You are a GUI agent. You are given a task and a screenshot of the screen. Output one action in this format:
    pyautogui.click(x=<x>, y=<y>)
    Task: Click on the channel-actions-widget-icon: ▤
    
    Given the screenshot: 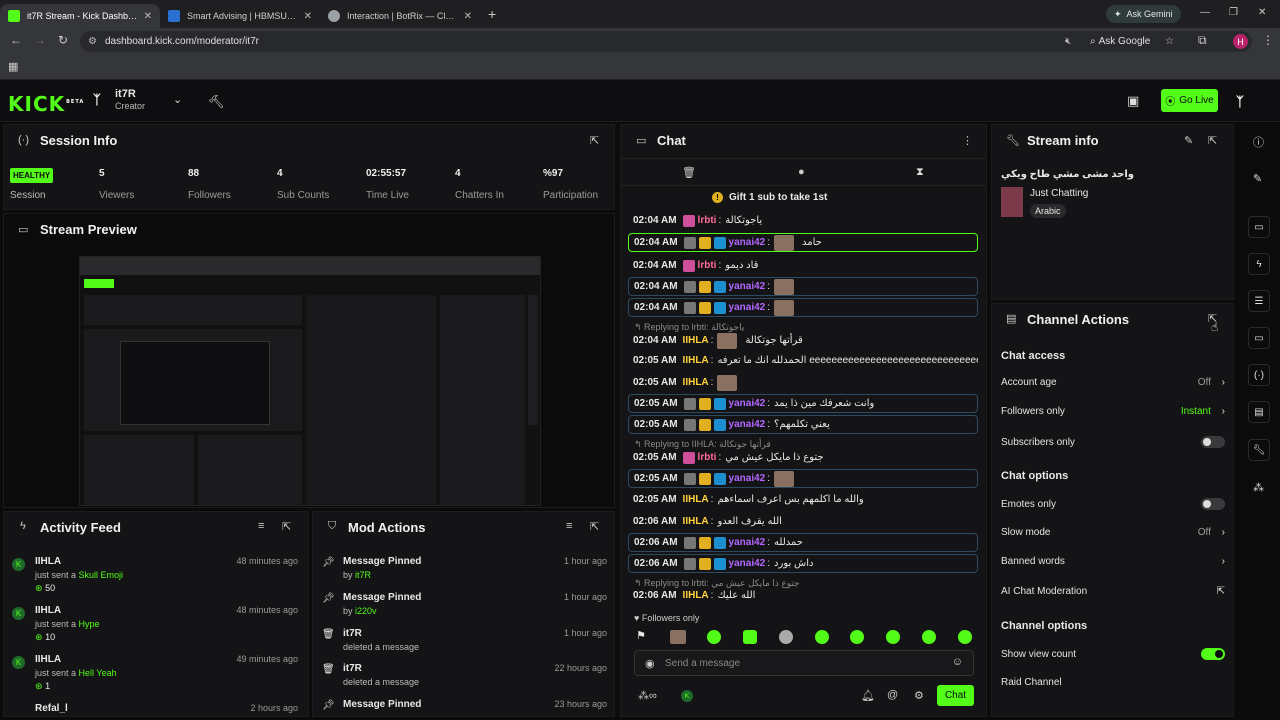 What is the action you would take?
    pyautogui.click(x=1259, y=412)
    